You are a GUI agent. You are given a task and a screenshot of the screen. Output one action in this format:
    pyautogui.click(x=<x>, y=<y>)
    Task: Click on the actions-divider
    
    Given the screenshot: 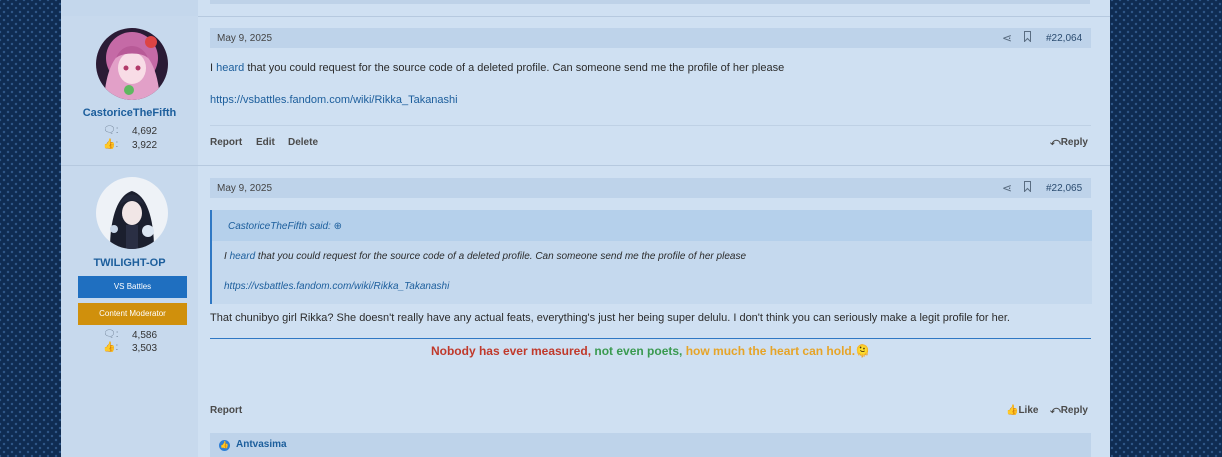 What is the action you would take?
    pyautogui.click(x=650, y=125)
    